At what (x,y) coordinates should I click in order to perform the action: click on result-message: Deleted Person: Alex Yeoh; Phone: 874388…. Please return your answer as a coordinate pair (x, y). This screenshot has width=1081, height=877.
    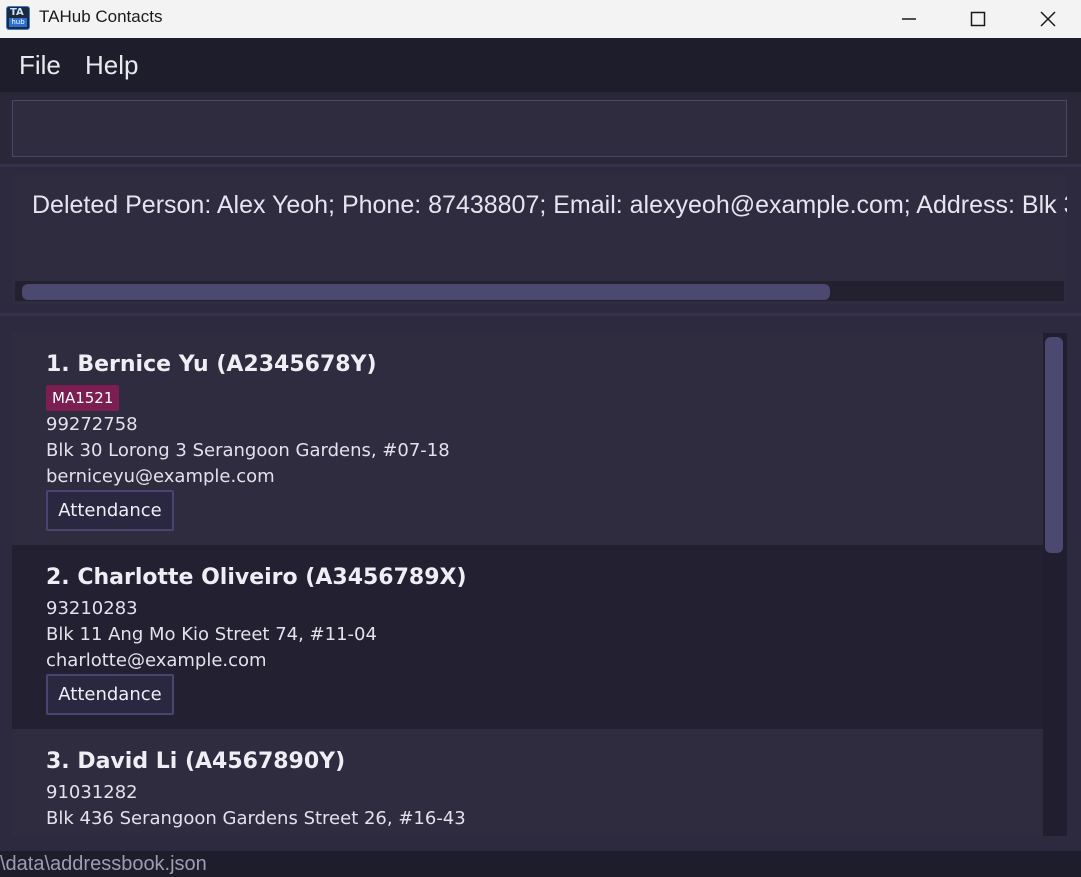
    Looking at the image, I should click on (549, 205).